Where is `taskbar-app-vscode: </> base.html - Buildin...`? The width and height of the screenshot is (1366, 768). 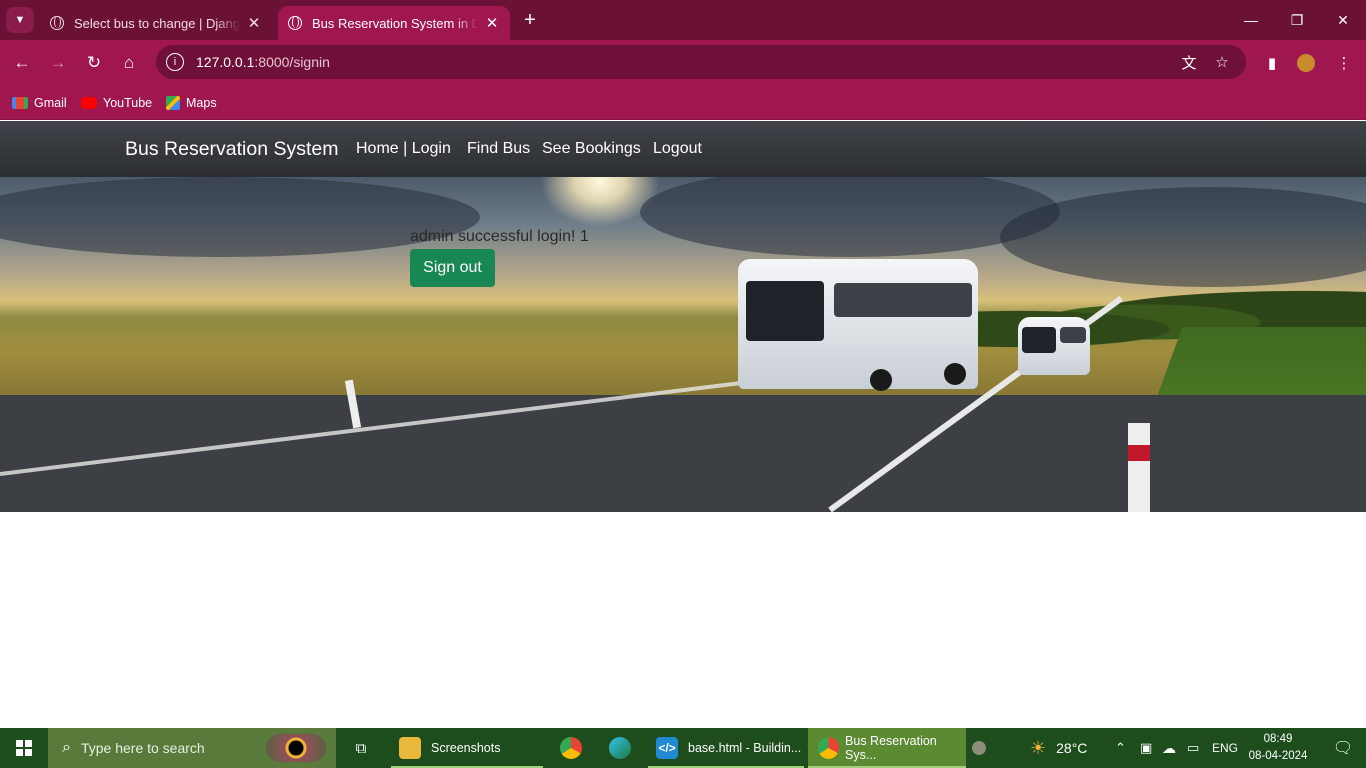
taskbar-app-vscode: </> base.html - Buildin... is located at coordinates (726, 748).